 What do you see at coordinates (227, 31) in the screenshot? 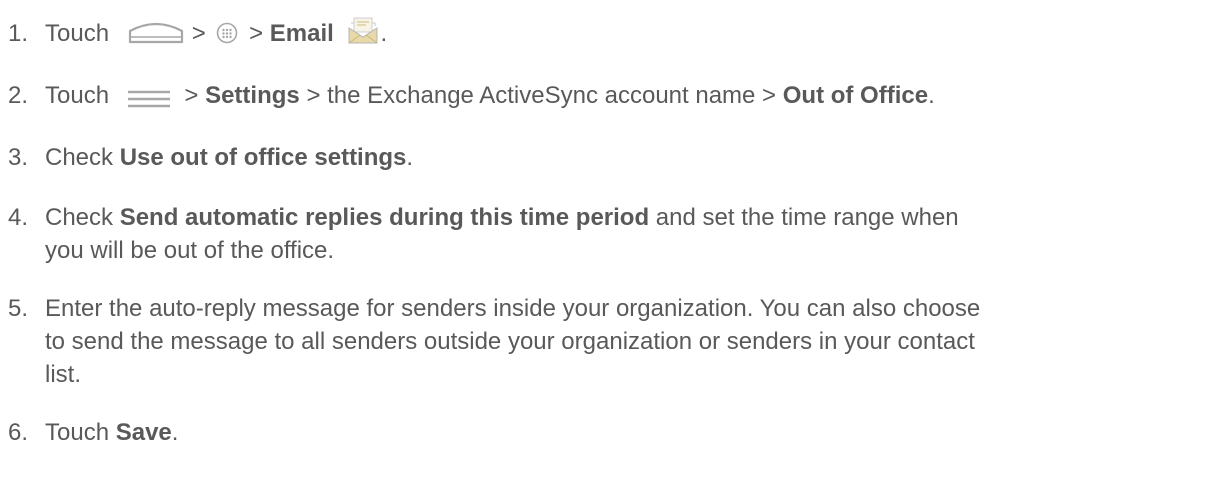
I see `apps-icon` at bounding box center [227, 31].